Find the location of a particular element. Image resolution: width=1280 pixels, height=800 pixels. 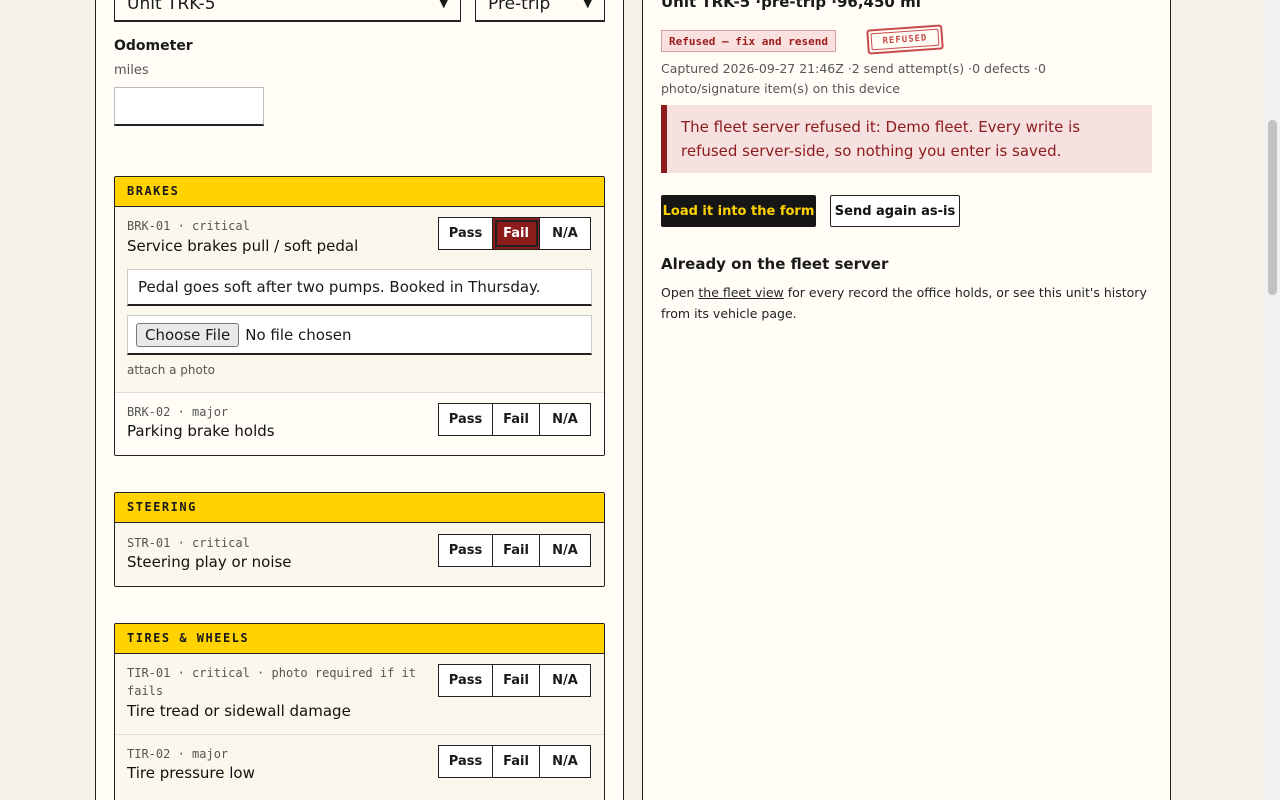

item-title: Tire pressure low is located at coordinates (191, 773).